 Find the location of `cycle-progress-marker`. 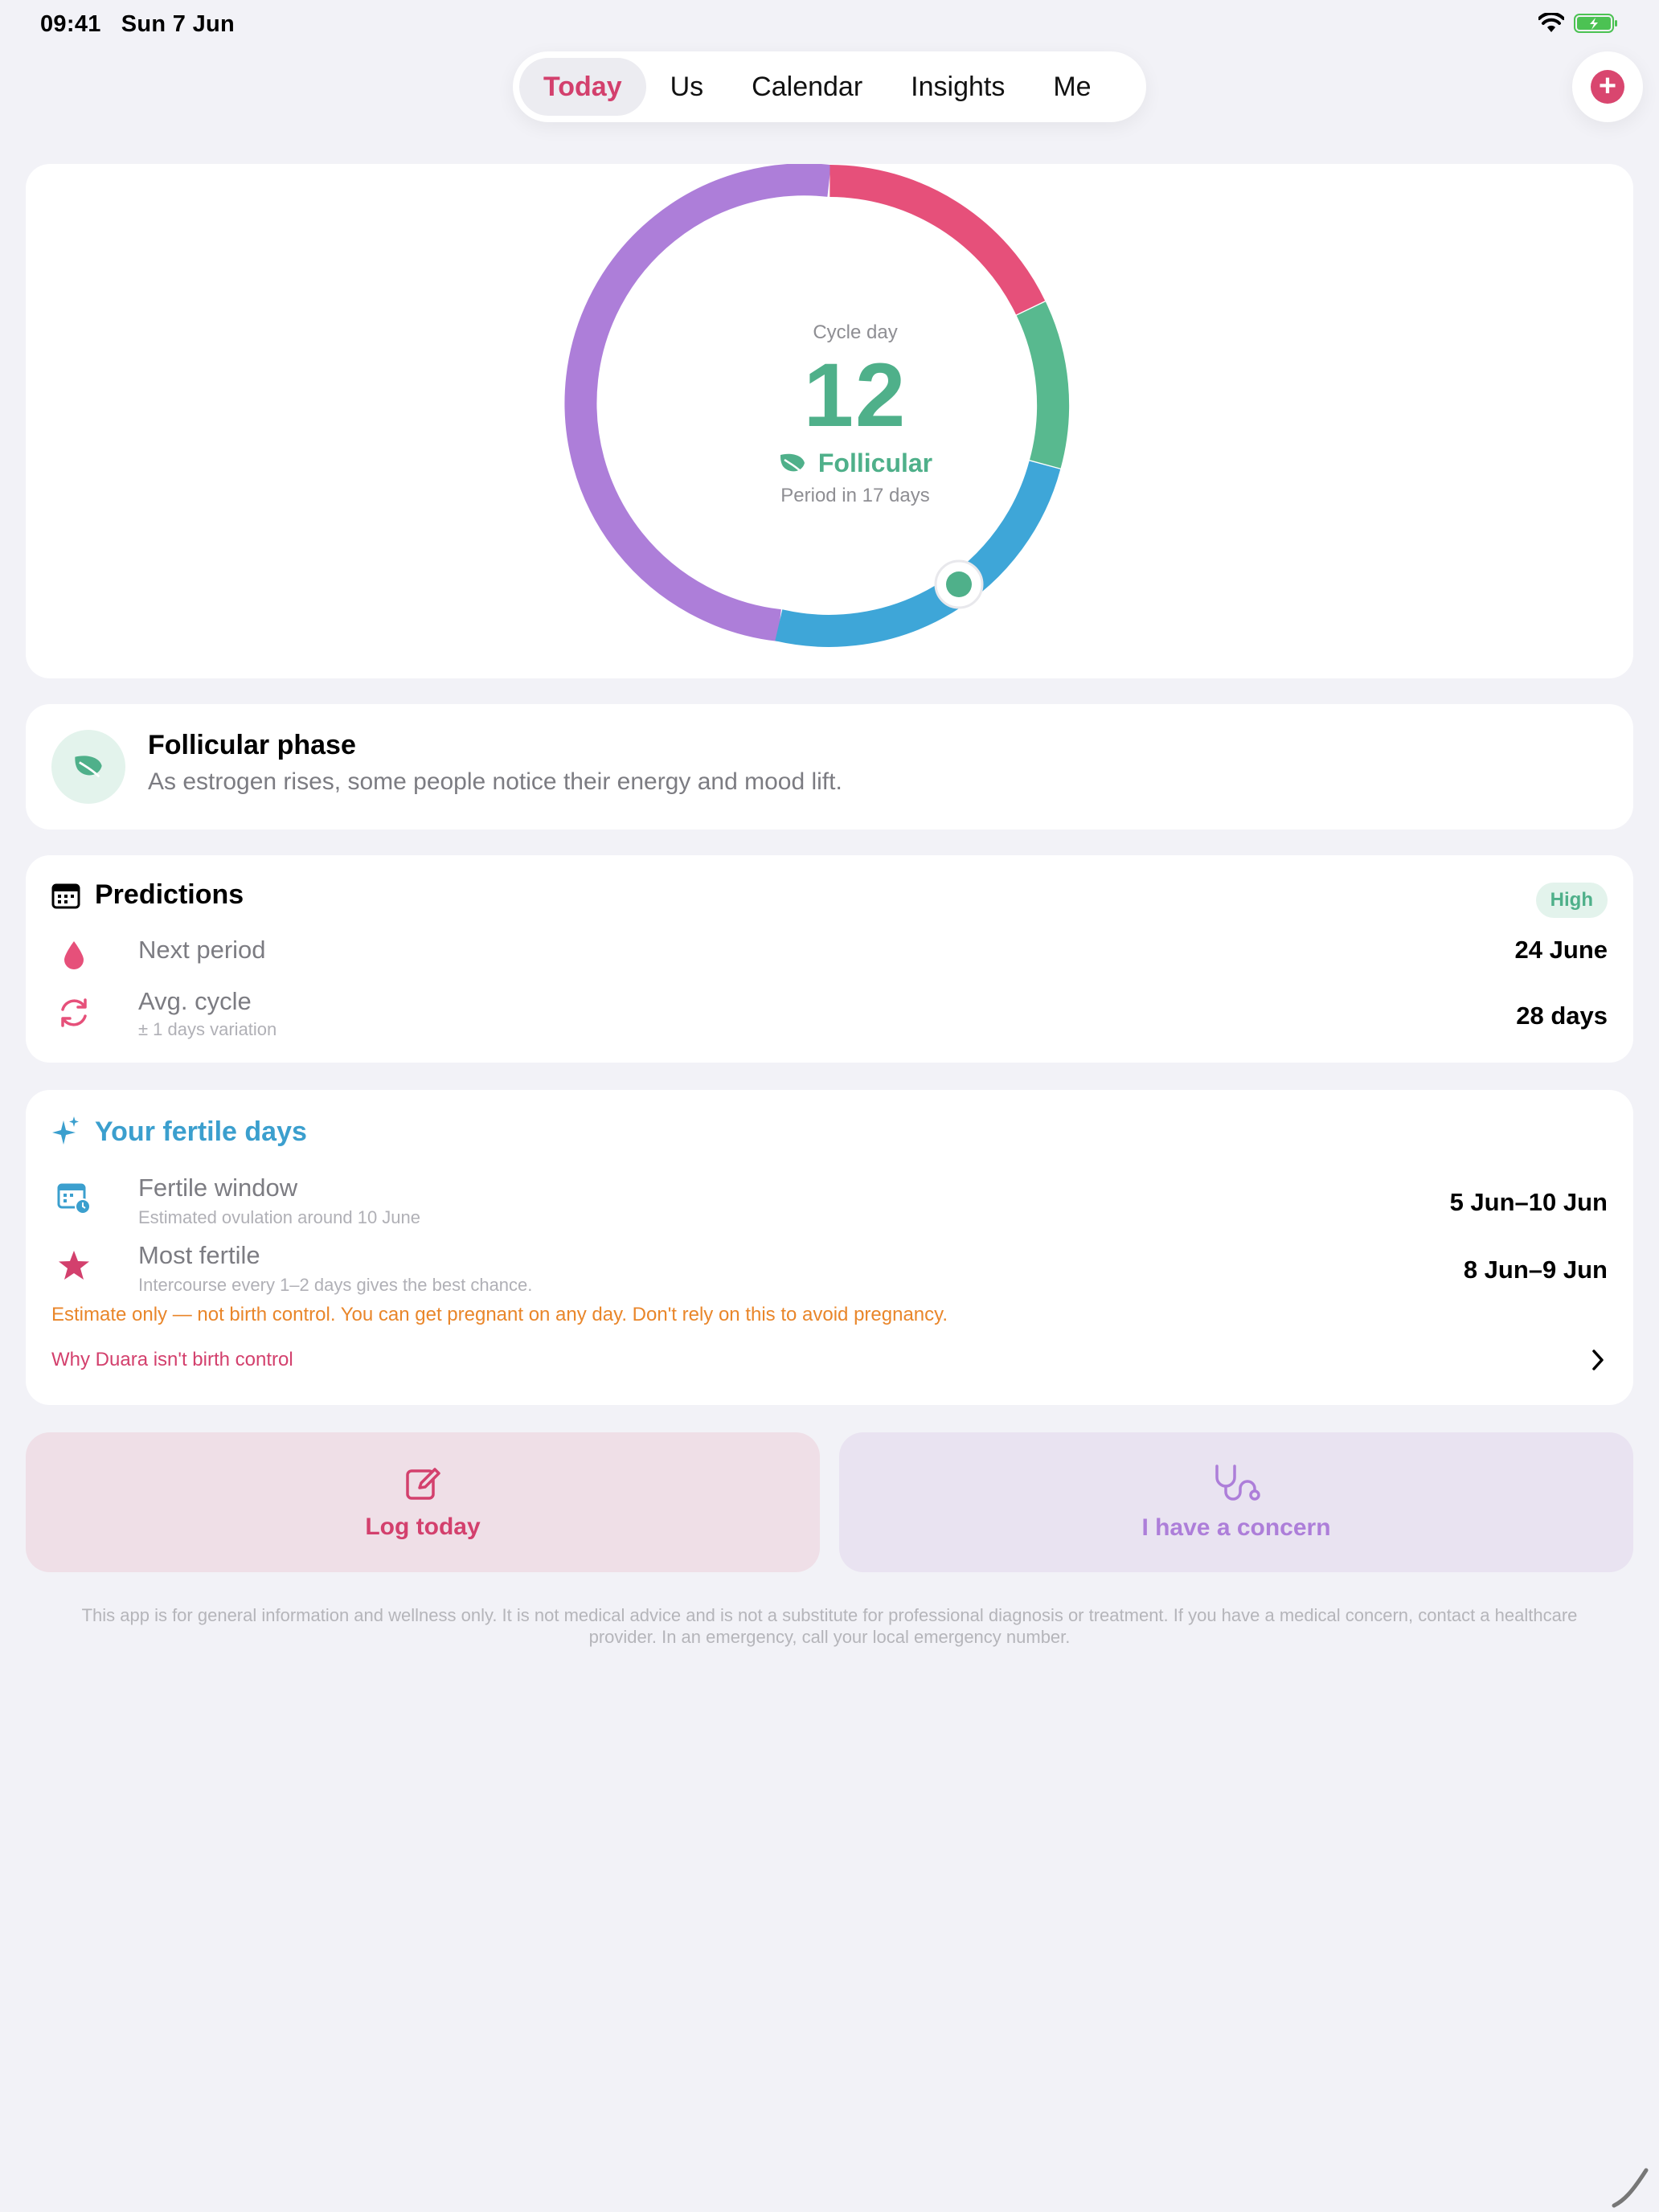

cycle-progress-marker is located at coordinates (959, 584).